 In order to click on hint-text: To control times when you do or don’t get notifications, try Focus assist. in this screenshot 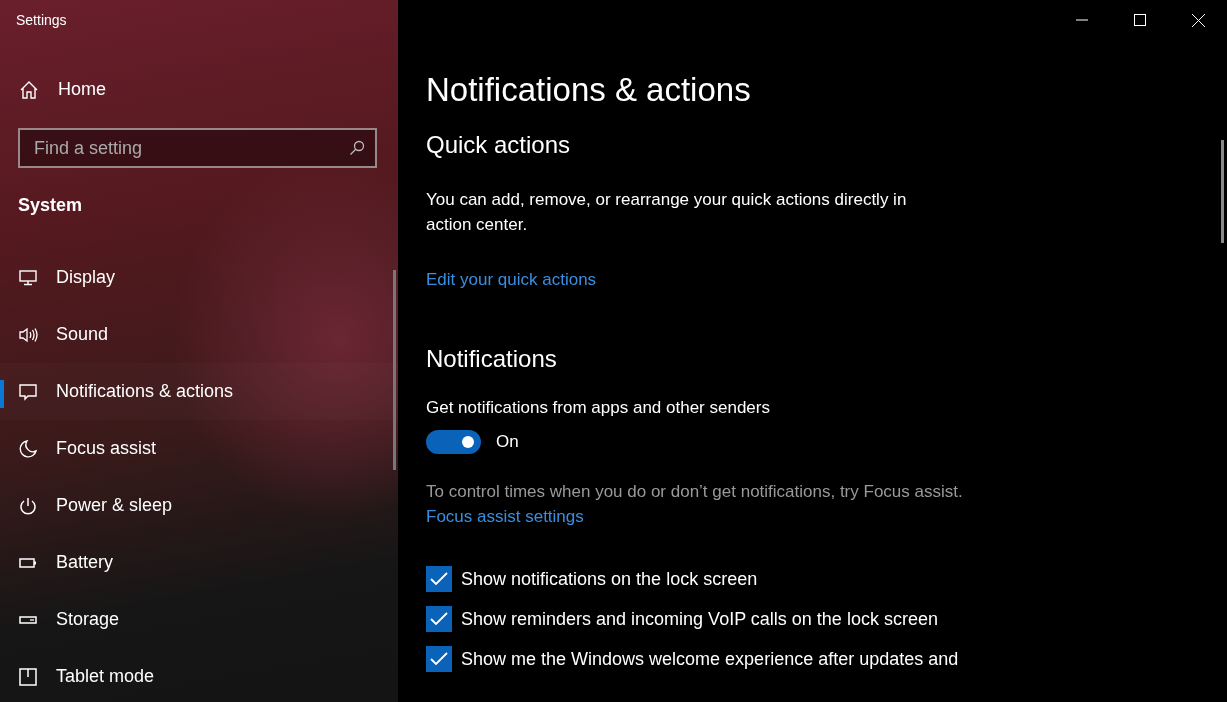, I will do `click(695, 492)`.